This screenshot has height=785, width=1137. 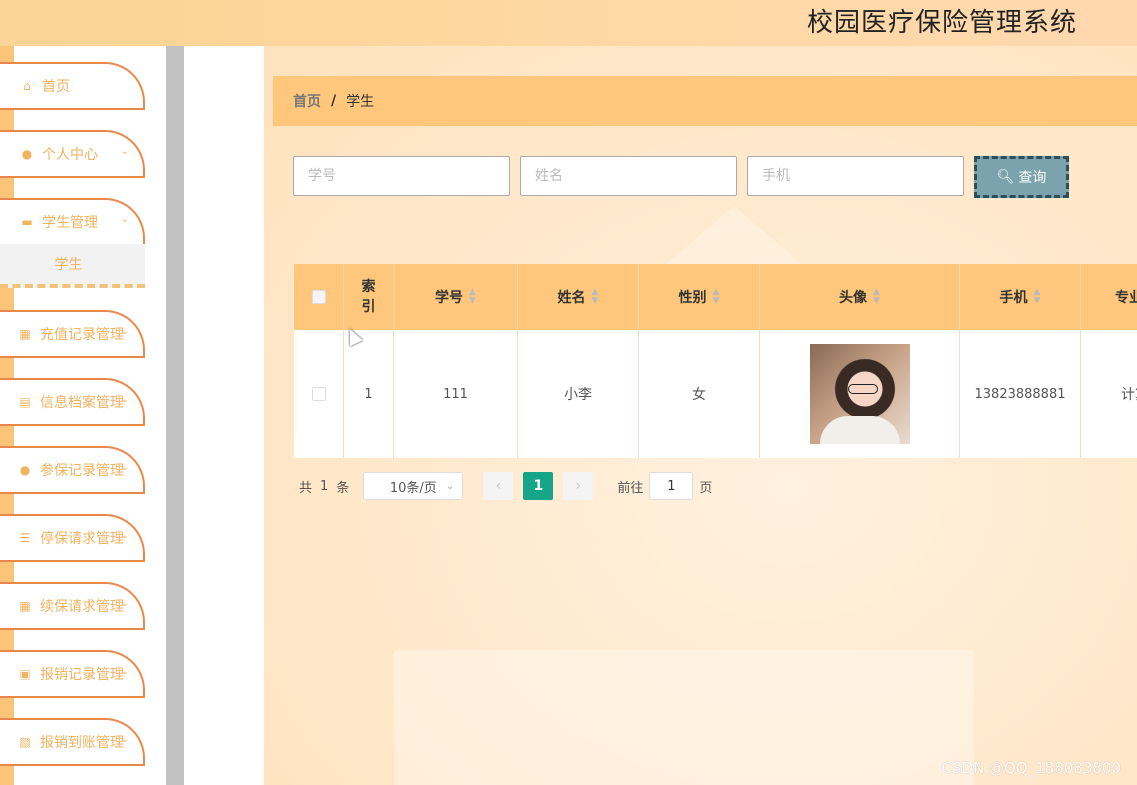 I want to click on goto-prefix: 前往, so click(x=630, y=488).